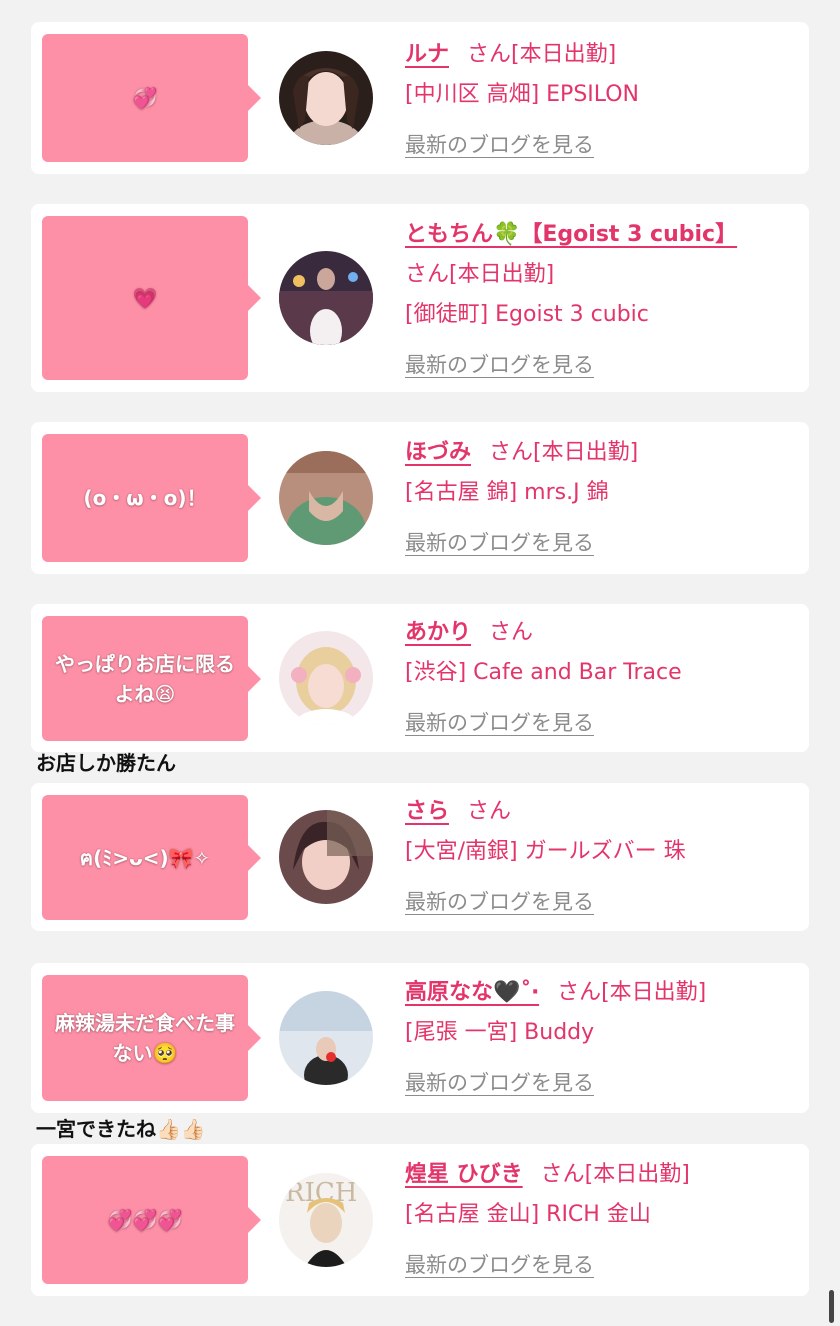  I want to click on shop-location: [名古屋 錦] mrs.J 錦, so click(507, 492).